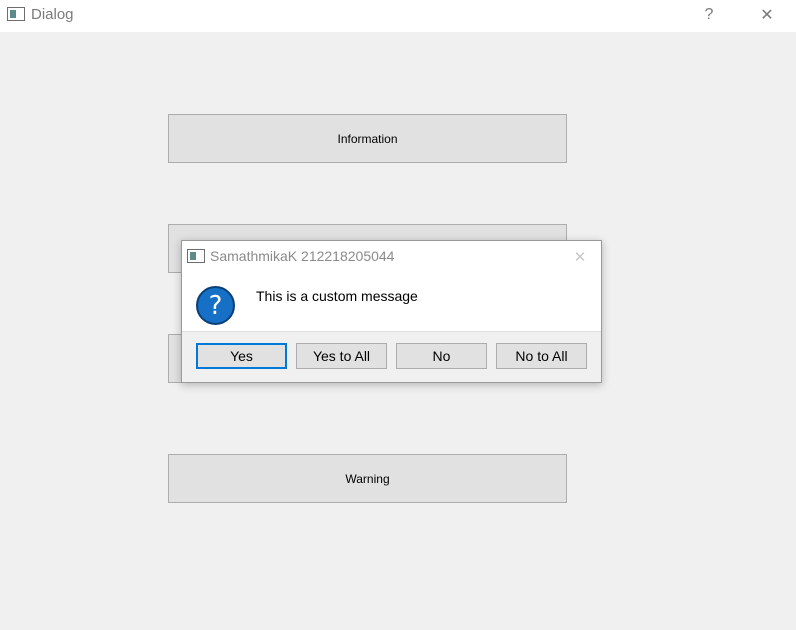  Describe the element at coordinates (441, 356) in the screenshot. I see `no-button: No` at that location.